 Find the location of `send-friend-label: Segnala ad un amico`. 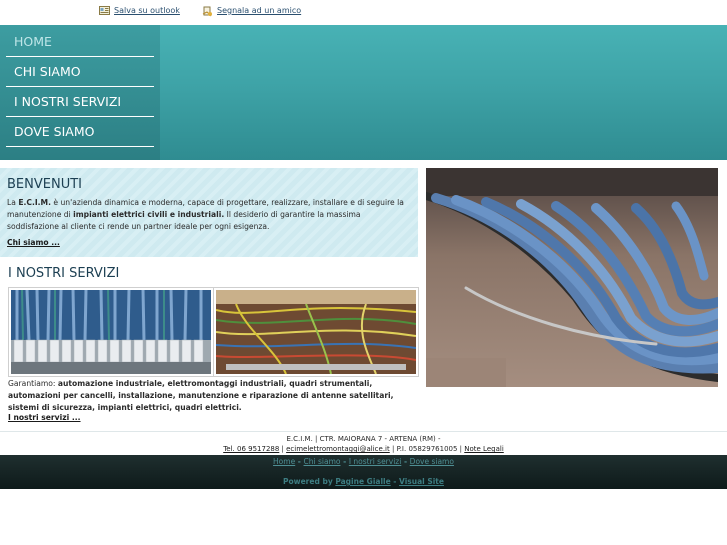

send-friend-label: Segnala ad un amico is located at coordinates (259, 10).